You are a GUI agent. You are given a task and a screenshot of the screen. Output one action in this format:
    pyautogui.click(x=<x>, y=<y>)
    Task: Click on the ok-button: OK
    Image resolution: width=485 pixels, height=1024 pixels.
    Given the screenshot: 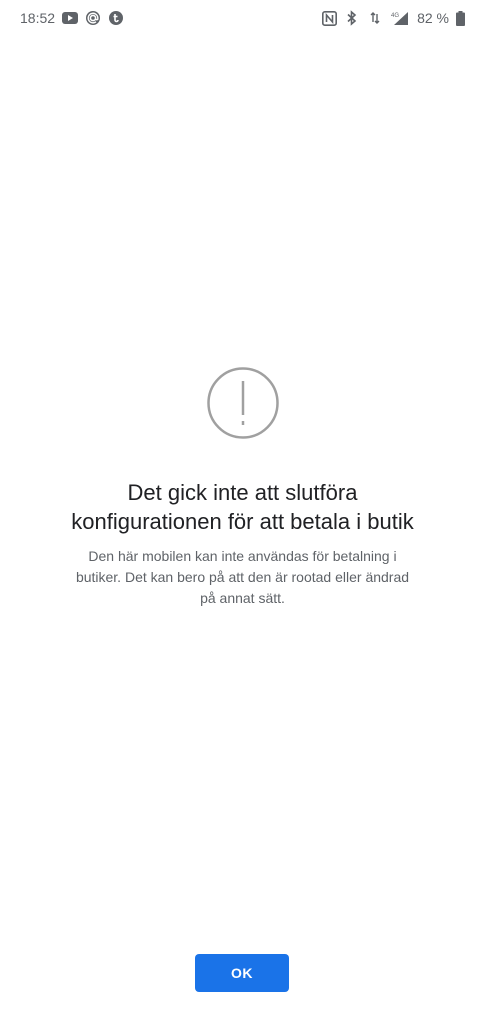 What is the action you would take?
    pyautogui.click(x=242, y=973)
    